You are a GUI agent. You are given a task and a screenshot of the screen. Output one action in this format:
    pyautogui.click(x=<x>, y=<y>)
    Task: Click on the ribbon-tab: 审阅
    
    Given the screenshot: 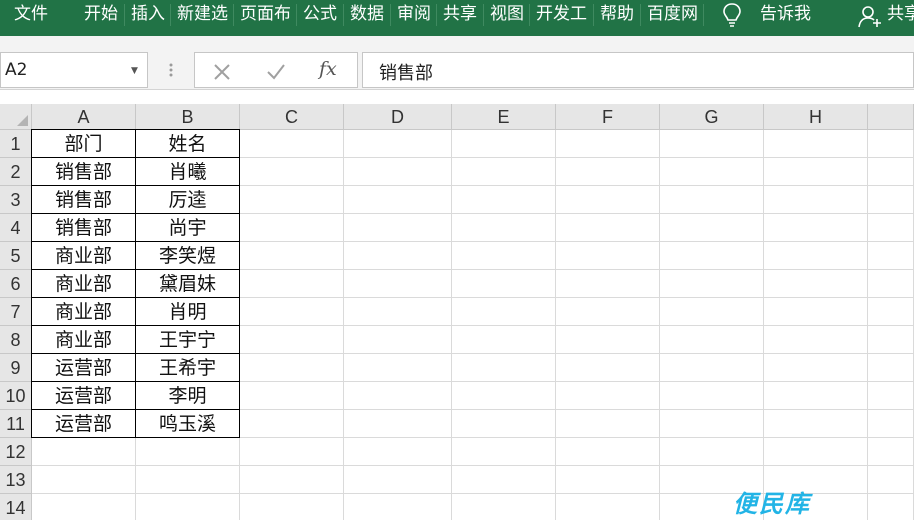 What is the action you would take?
    pyautogui.click(x=414, y=14)
    